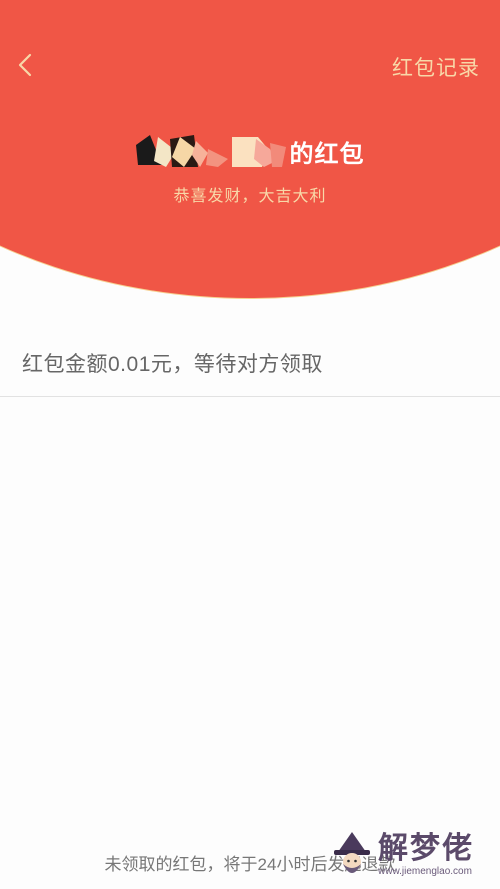 This screenshot has height=889, width=500. What do you see at coordinates (250, 396) in the screenshot?
I see `divider` at bounding box center [250, 396].